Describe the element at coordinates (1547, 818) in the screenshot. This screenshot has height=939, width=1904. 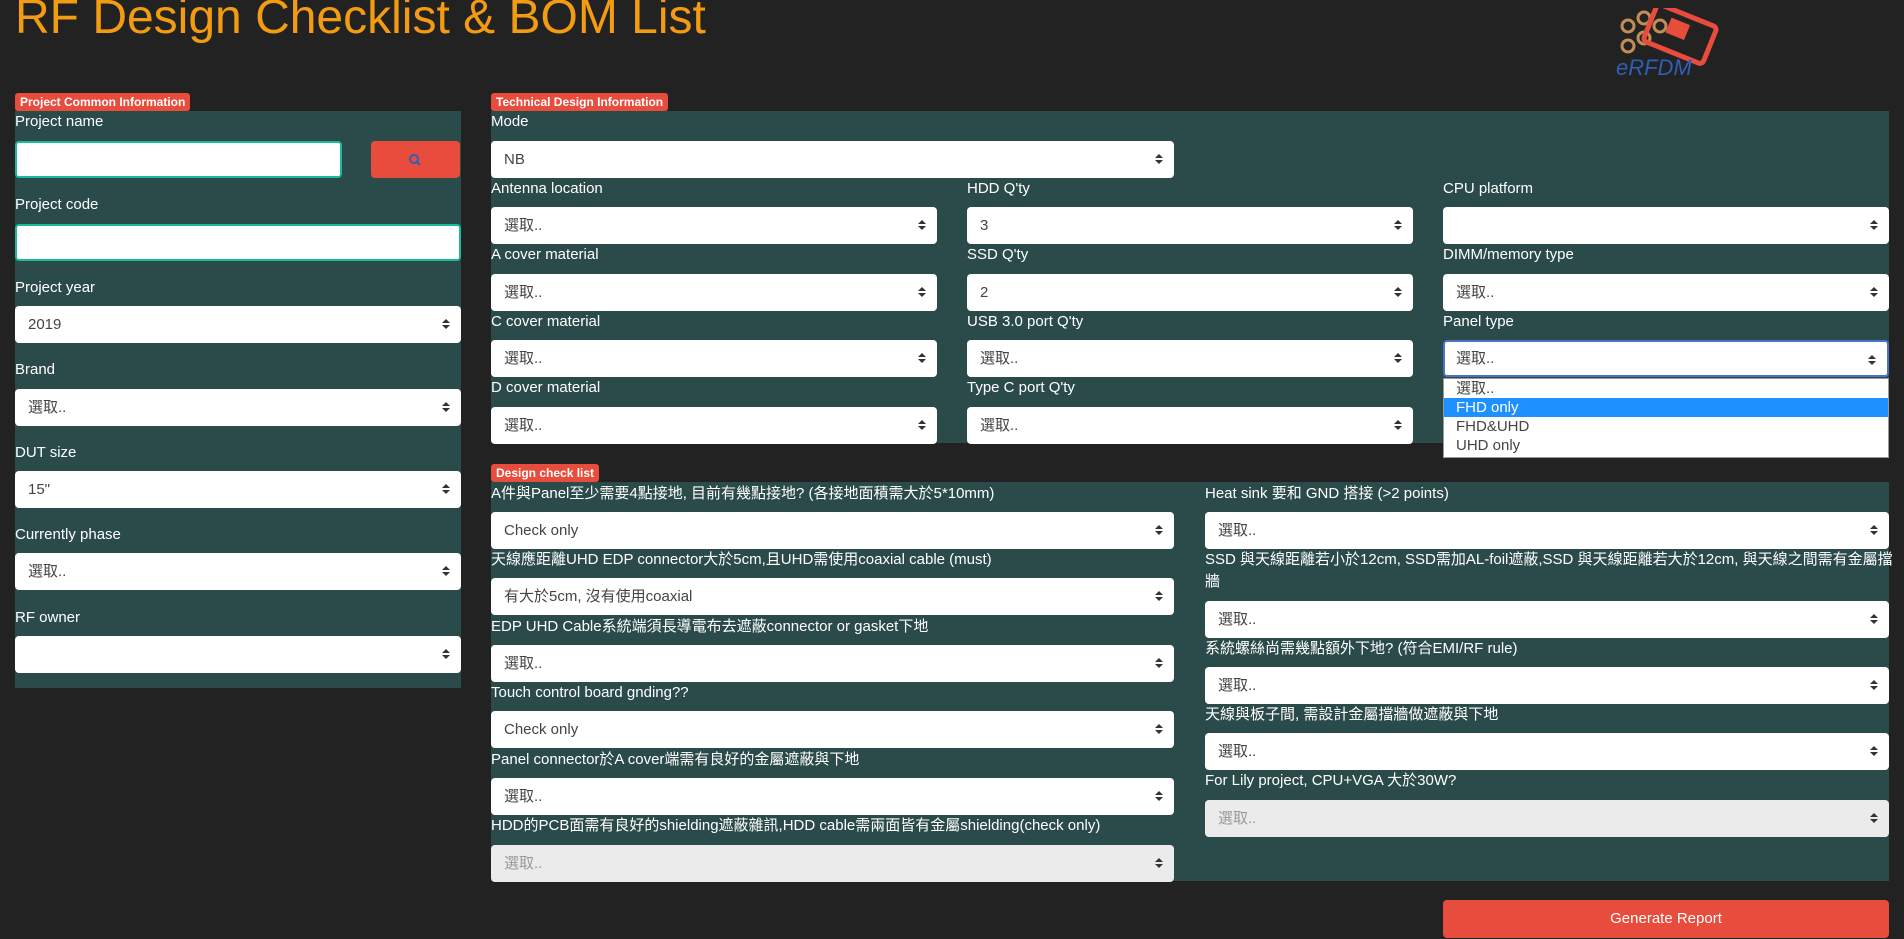
I see `checklist-right-select-5: 選取..` at that location.